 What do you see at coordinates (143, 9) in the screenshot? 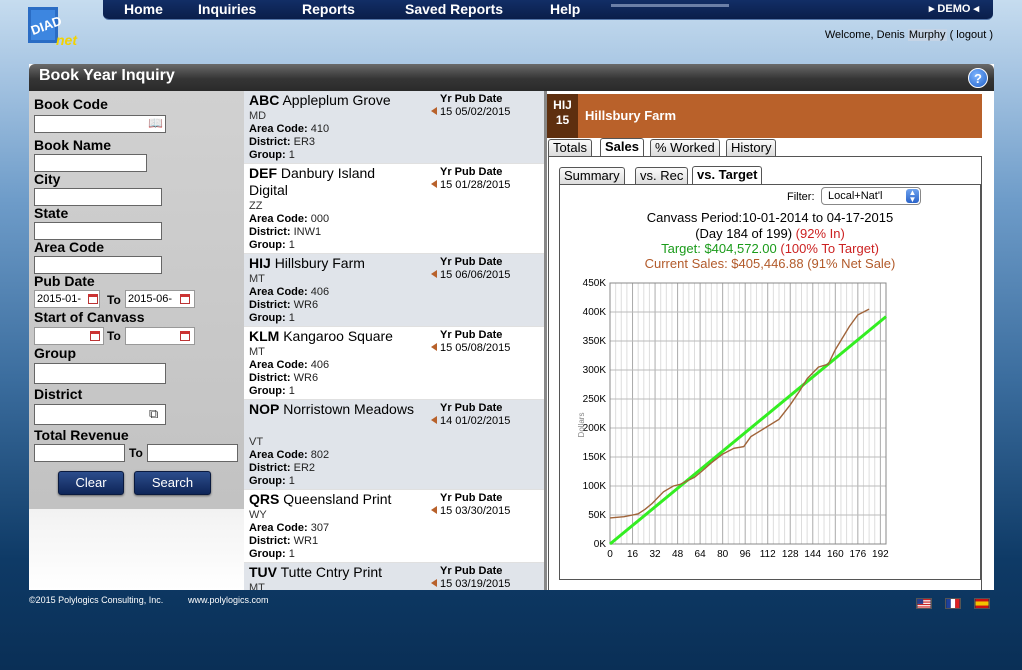
I see `nav-home: Home` at bounding box center [143, 9].